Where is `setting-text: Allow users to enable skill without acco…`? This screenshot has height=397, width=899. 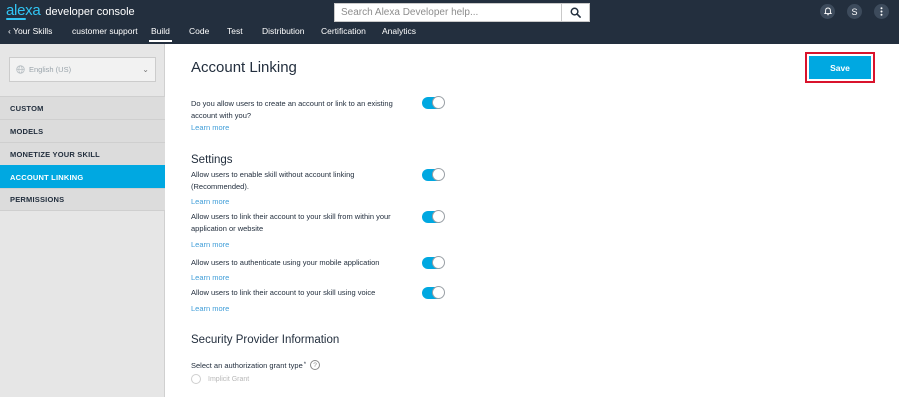
setting-text: Allow users to enable skill without acco… is located at coordinates (273, 180).